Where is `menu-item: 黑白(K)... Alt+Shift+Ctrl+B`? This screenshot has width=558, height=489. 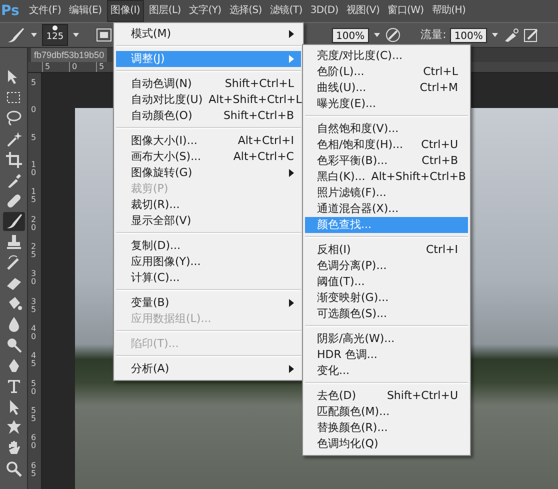 menu-item: 黑白(K)... Alt+Shift+Ctrl+B is located at coordinates (386, 177).